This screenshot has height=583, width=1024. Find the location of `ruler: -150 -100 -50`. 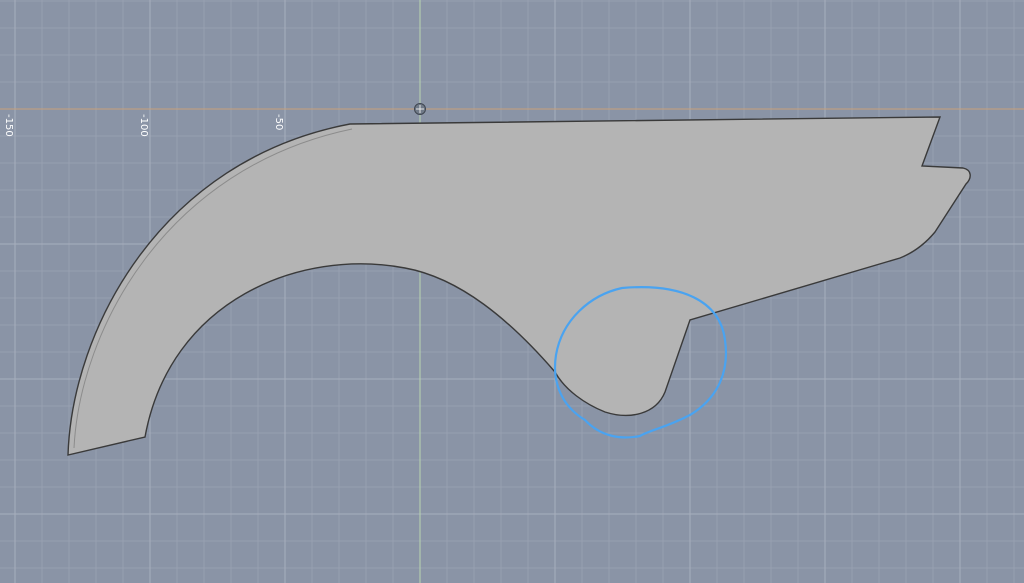

ruler: -150 -100 -50 is located at coordinates (143, 125).